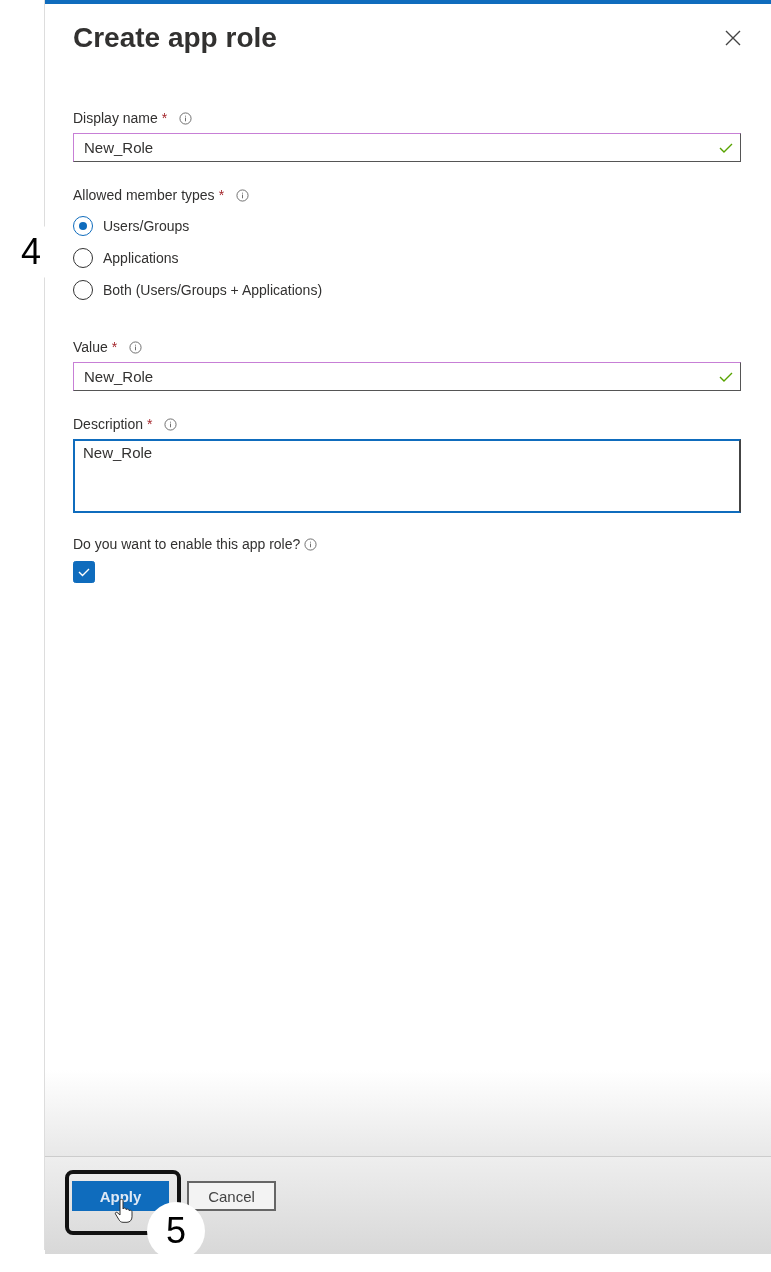 Image resolution: width=771 pixels, height=1272 pixels. What do you see at coordinates (146, 226) in the screenshot?
I see `radio-label: Users/Groups` at bounding box center [146, 226].